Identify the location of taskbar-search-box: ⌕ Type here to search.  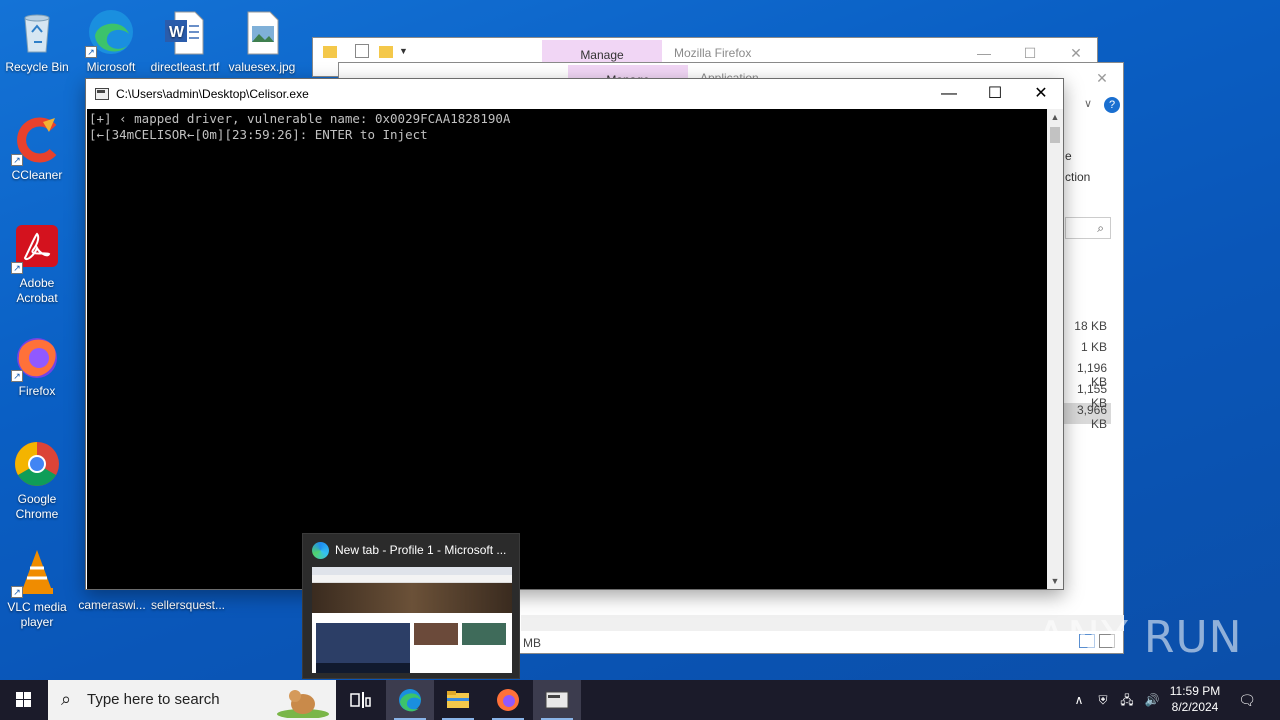
(192, 700).